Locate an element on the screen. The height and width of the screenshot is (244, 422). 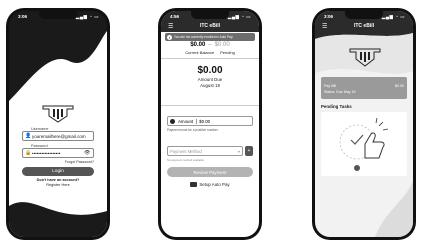
due-date: August 19 is located at coordinates (210, 85).